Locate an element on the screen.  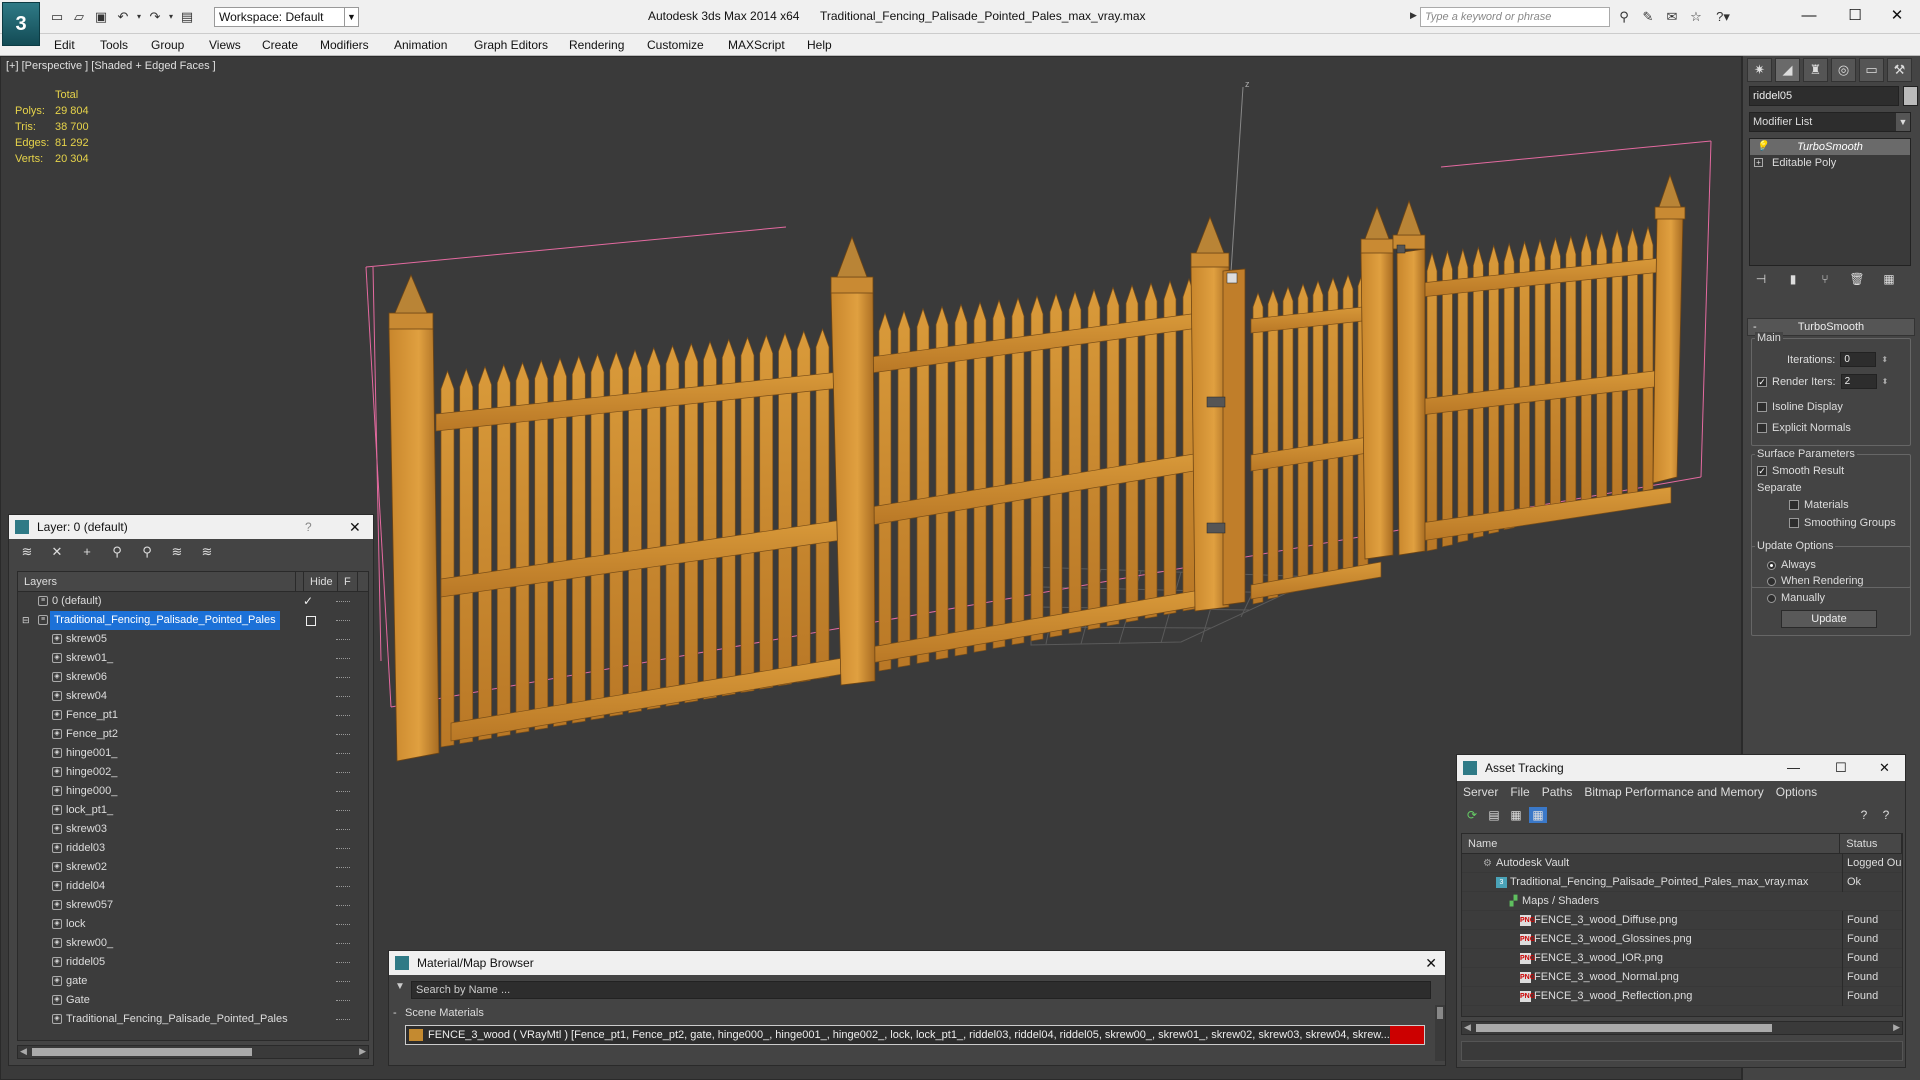
layer-object-row: ◈ skrew057 is located at coordinates (193, 905).